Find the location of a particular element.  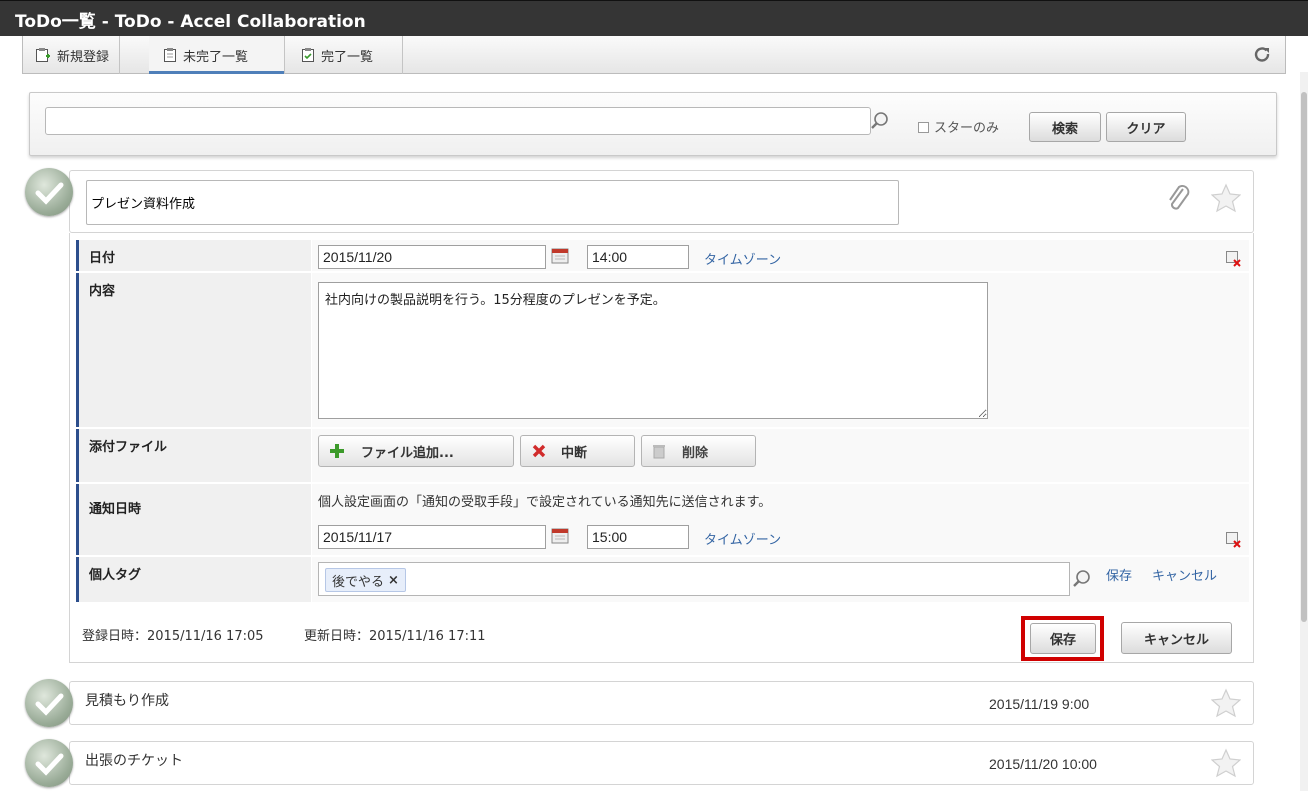

tag-cancel-link: キャンセル is located at coordinates (1184, 574).